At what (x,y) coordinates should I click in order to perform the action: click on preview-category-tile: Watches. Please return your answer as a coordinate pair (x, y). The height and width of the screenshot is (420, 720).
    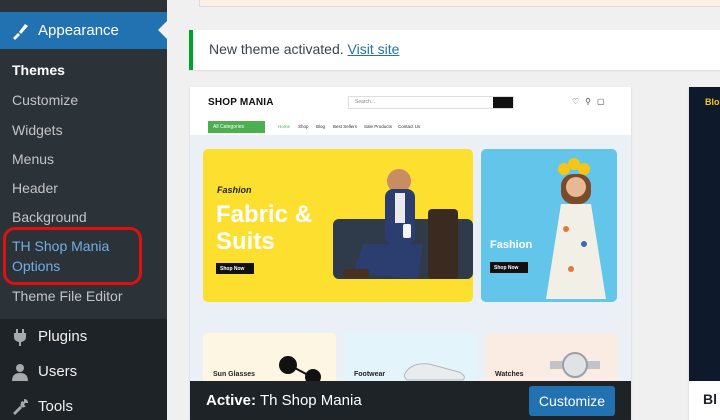
    Looking at the image, I should click on (551, 357).